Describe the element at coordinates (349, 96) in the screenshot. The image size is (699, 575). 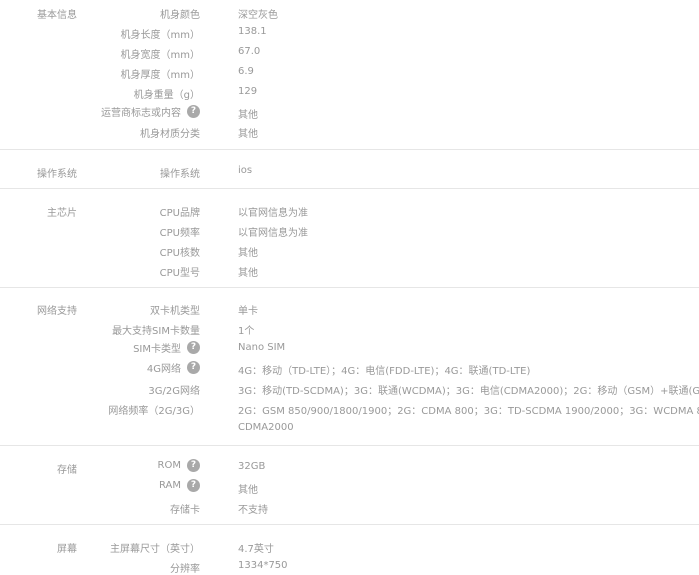
I see `spec-row: 机身重量（g） 129` at that location.